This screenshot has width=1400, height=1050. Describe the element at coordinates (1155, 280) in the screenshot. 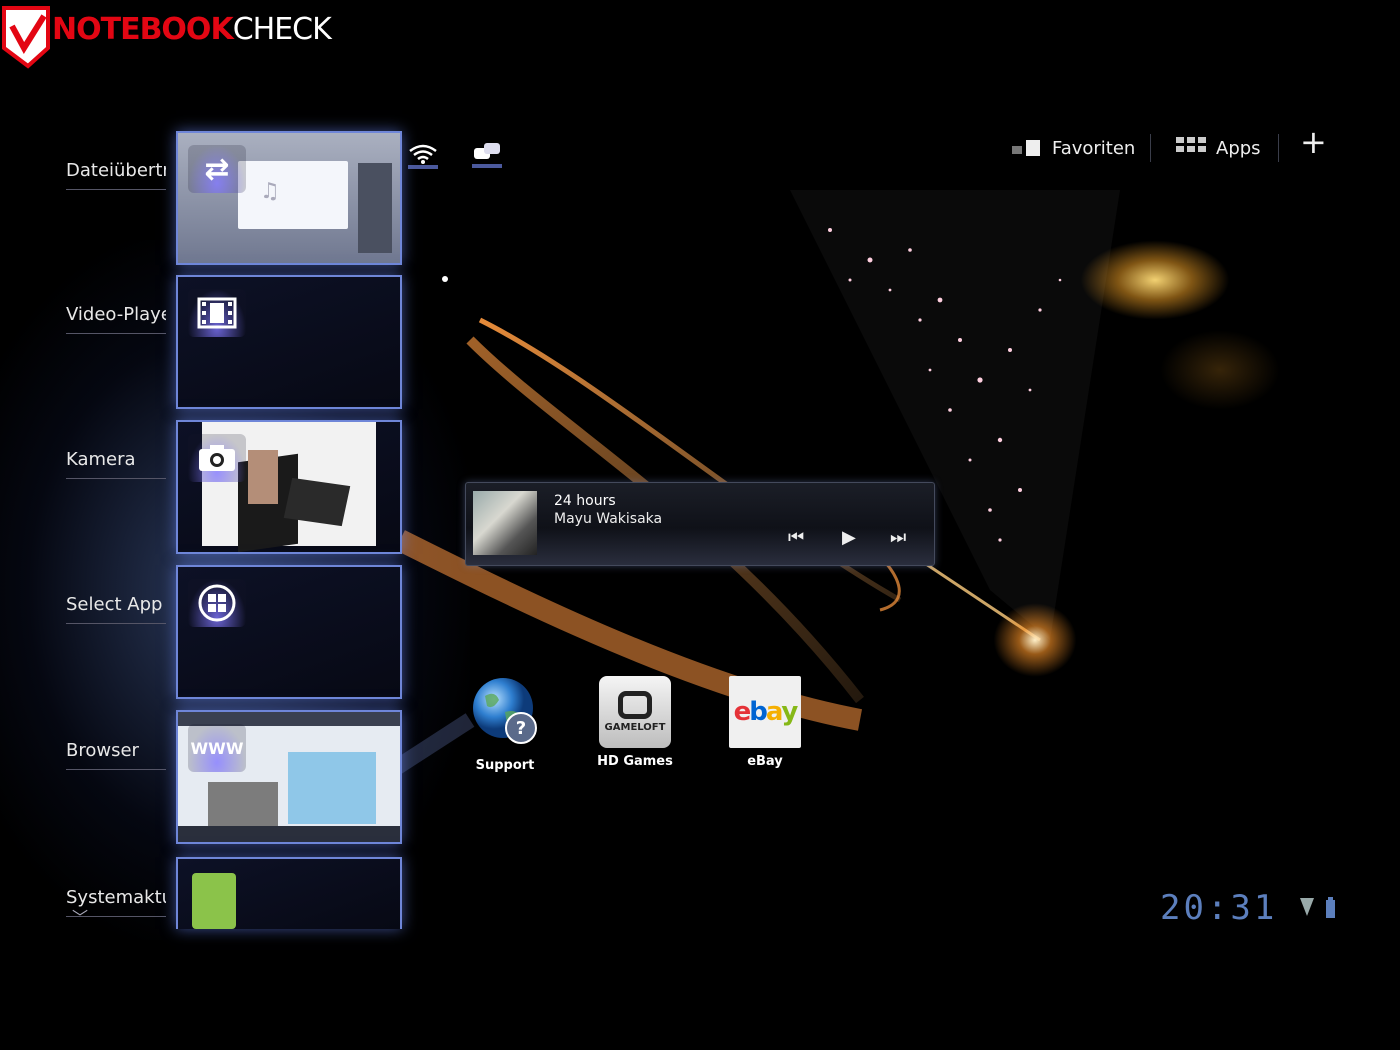

I see `golden-orb` at that location.